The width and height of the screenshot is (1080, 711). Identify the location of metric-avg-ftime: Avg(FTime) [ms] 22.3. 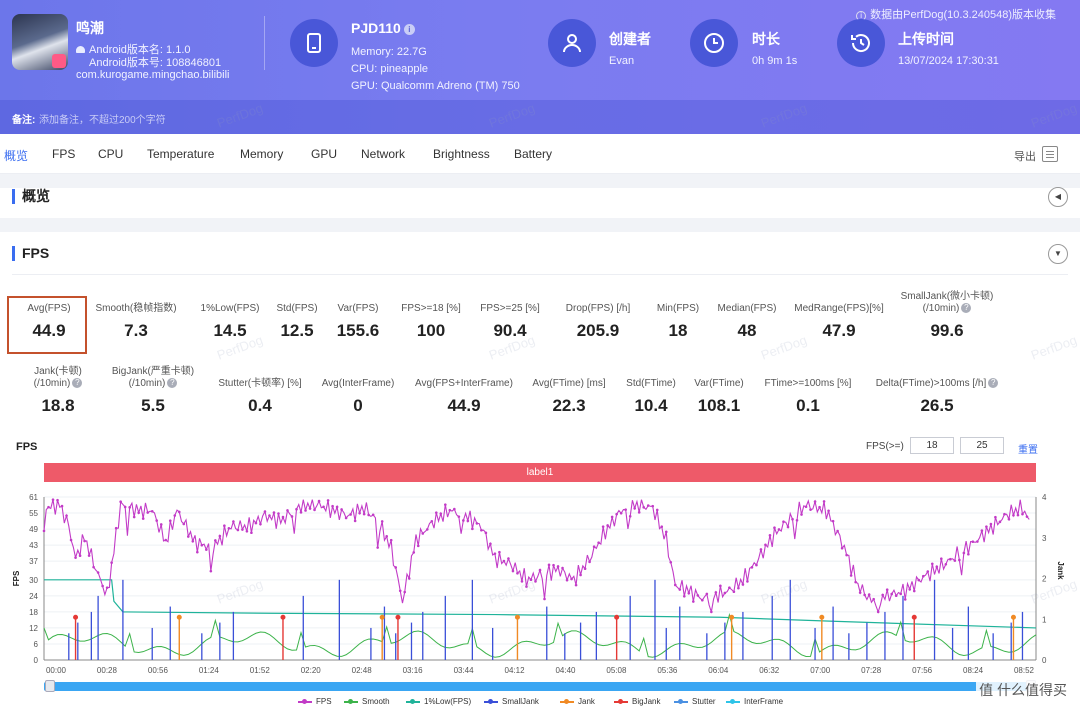
(569, 396).